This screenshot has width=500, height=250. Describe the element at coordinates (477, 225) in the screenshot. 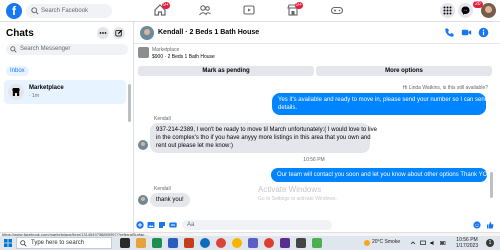

I see `emoji-icon` at that location.